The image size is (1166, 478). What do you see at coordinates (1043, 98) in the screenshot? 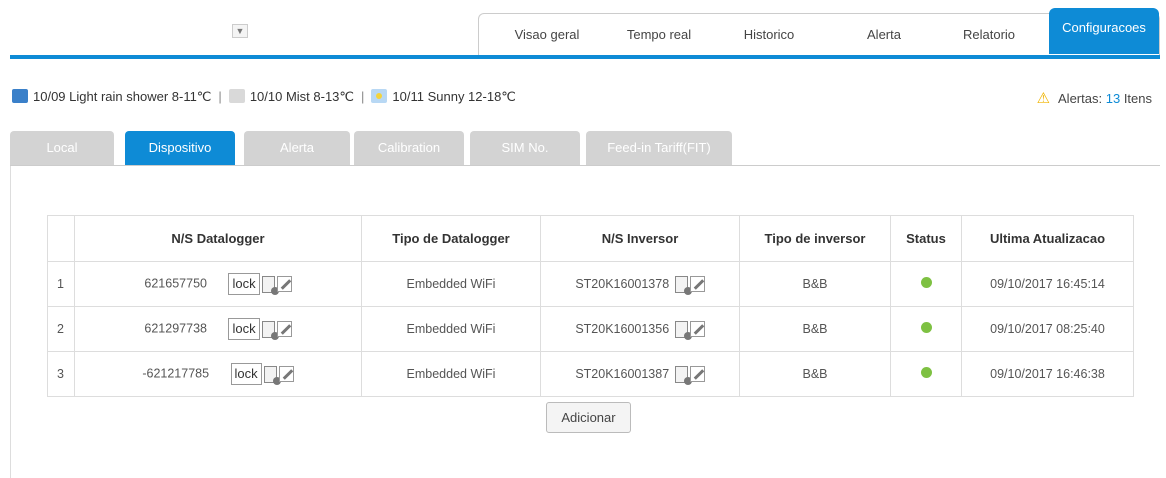
I see `warning-icon: ⚠` at bounding box center [1043, 98].